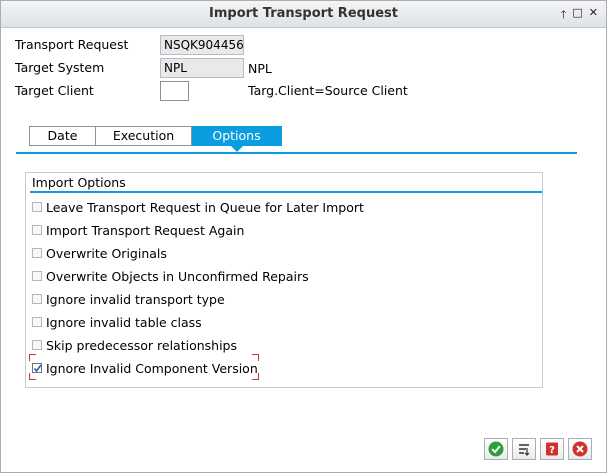 The image size is (607, 473). I want to click on footer-toolbar: ?, so click(538, 449).